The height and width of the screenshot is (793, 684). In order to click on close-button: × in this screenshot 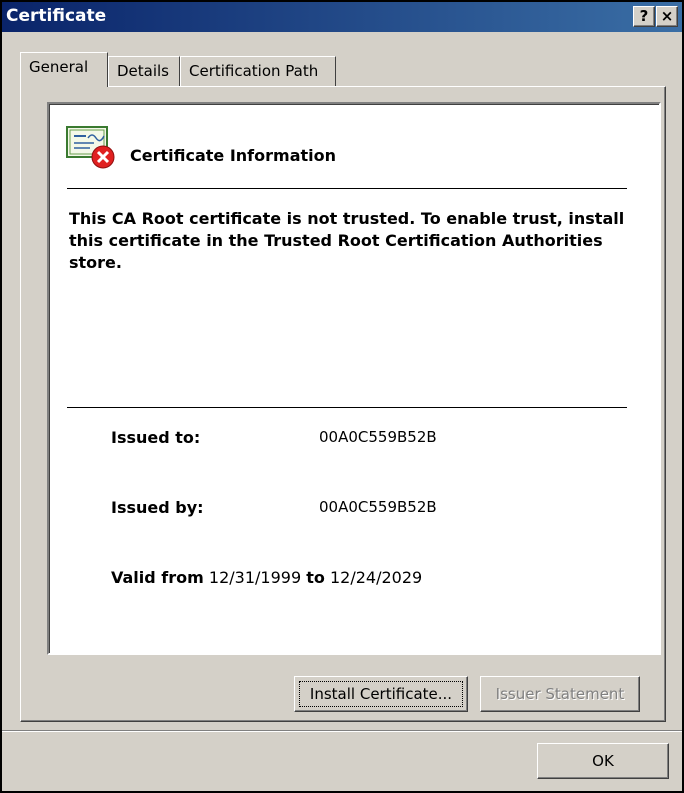, I will do `click(667, 16)`.